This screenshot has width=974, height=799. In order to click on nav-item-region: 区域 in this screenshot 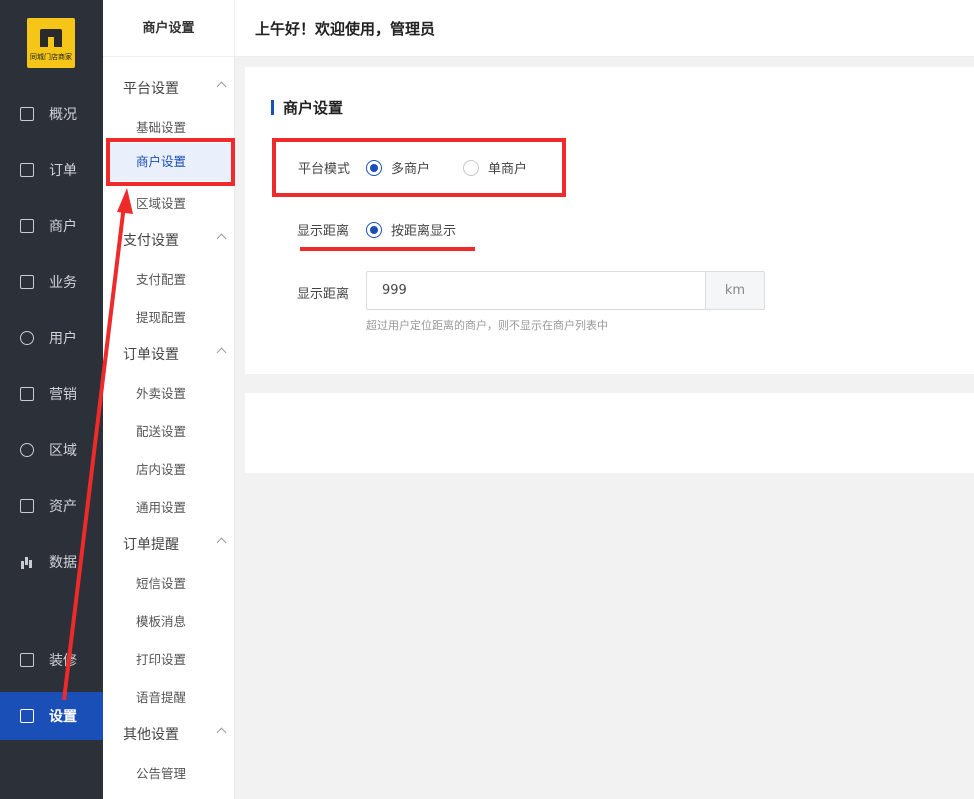, I will do `click(51, 450)`.